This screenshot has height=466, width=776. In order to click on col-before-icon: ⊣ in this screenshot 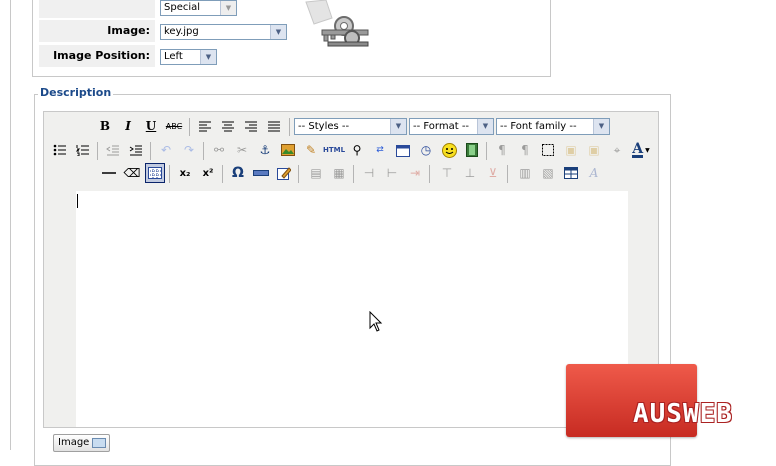, I will do `click(369, 173)`.